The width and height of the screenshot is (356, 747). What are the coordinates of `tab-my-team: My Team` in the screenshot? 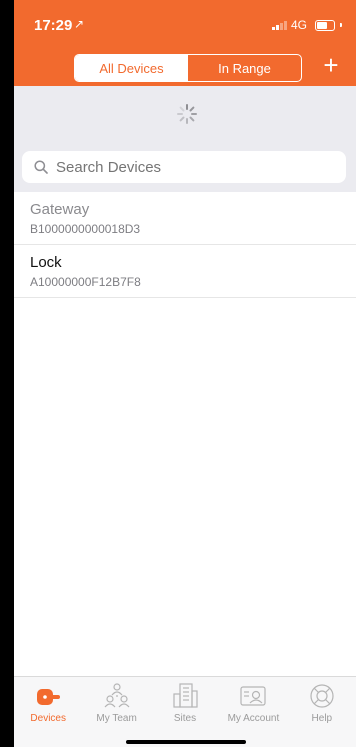 It's located at (116, 712).